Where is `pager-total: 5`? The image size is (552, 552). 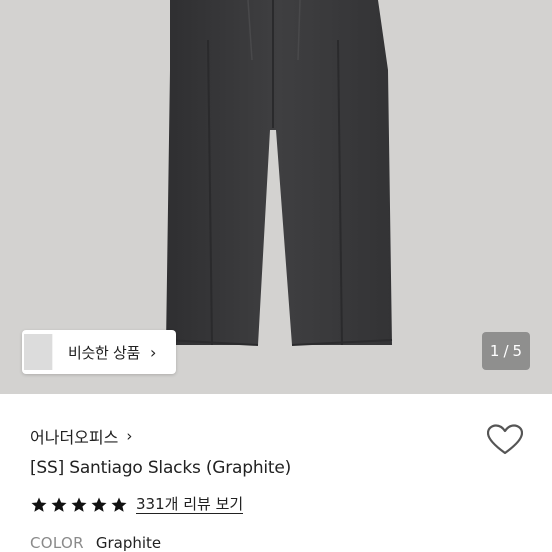 pager-total: 5 is located at coordinates (517, 351).